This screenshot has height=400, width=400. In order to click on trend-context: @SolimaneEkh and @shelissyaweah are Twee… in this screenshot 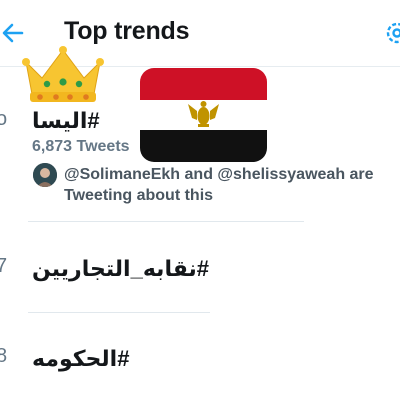, I will do `click(219, 185)`.